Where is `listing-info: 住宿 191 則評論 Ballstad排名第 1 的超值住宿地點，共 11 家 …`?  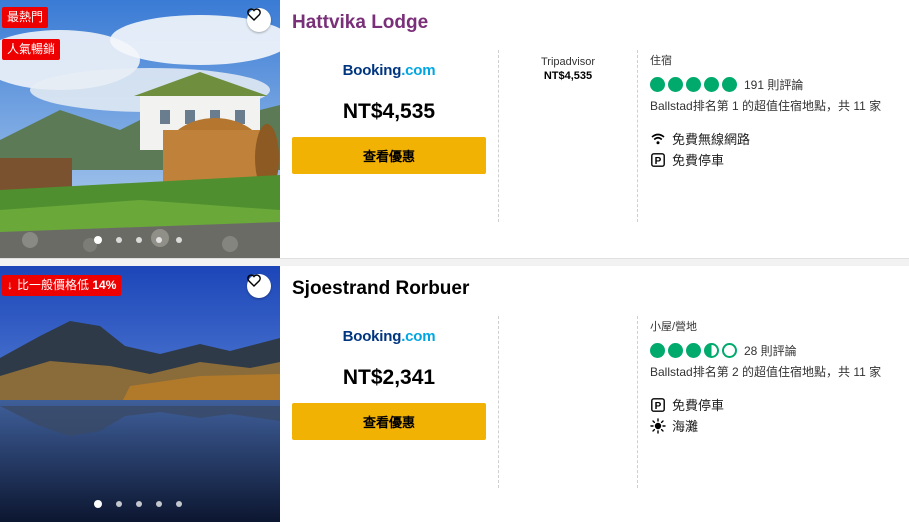 listing-info: 住宿 191 則評論 Ballstad排名第 1 的超值住宿地點，共 11 家 … is located at coordinates (775, 111).